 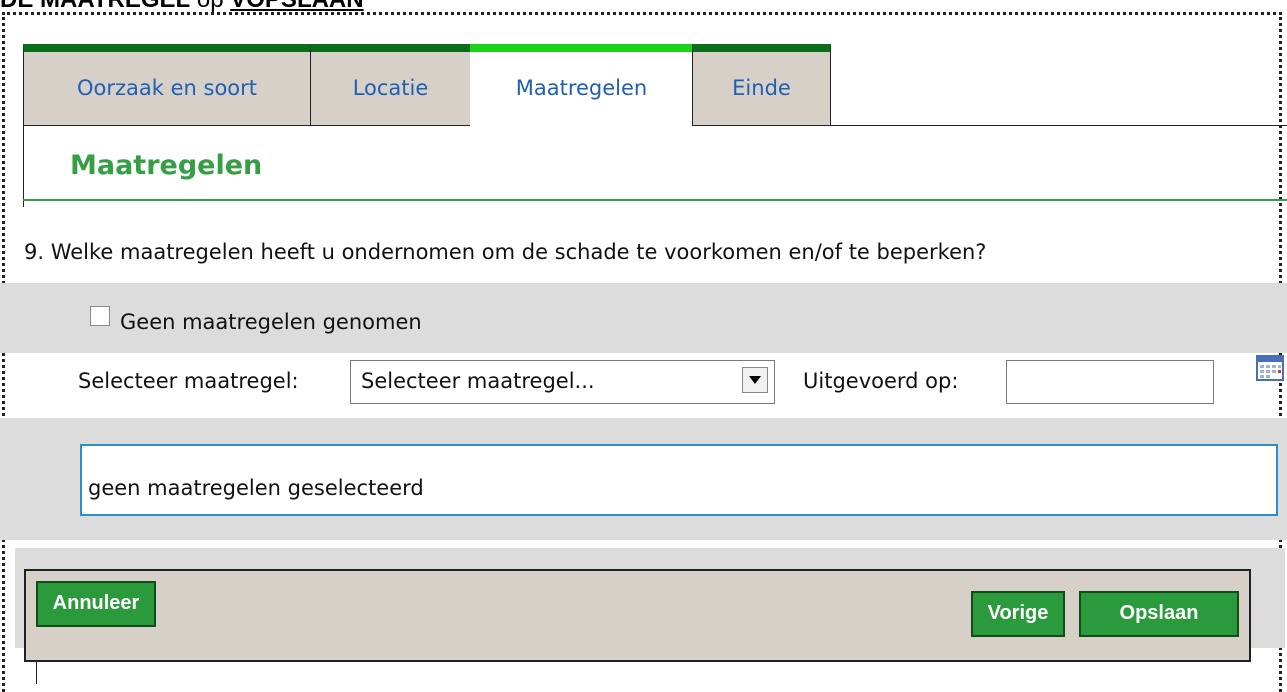 I want to click on title-divider, so click(x=655, y=200).